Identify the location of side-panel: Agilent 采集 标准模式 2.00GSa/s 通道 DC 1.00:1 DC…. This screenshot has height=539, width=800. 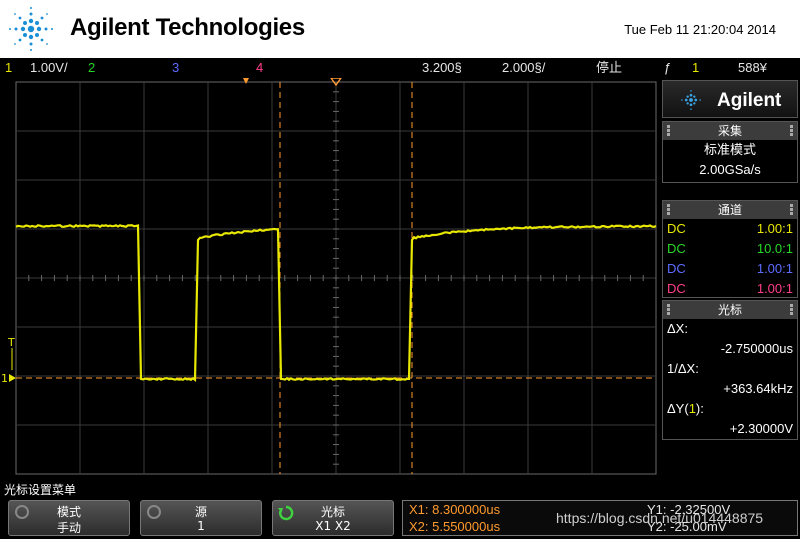
(730, 278).